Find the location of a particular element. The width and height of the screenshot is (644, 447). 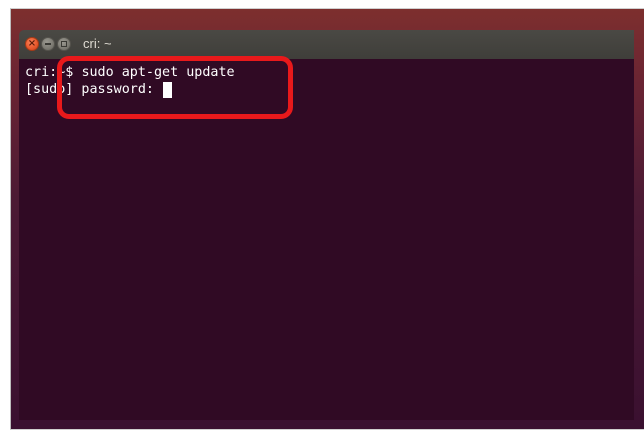

minimize-button is located at coordinates (48, 44).